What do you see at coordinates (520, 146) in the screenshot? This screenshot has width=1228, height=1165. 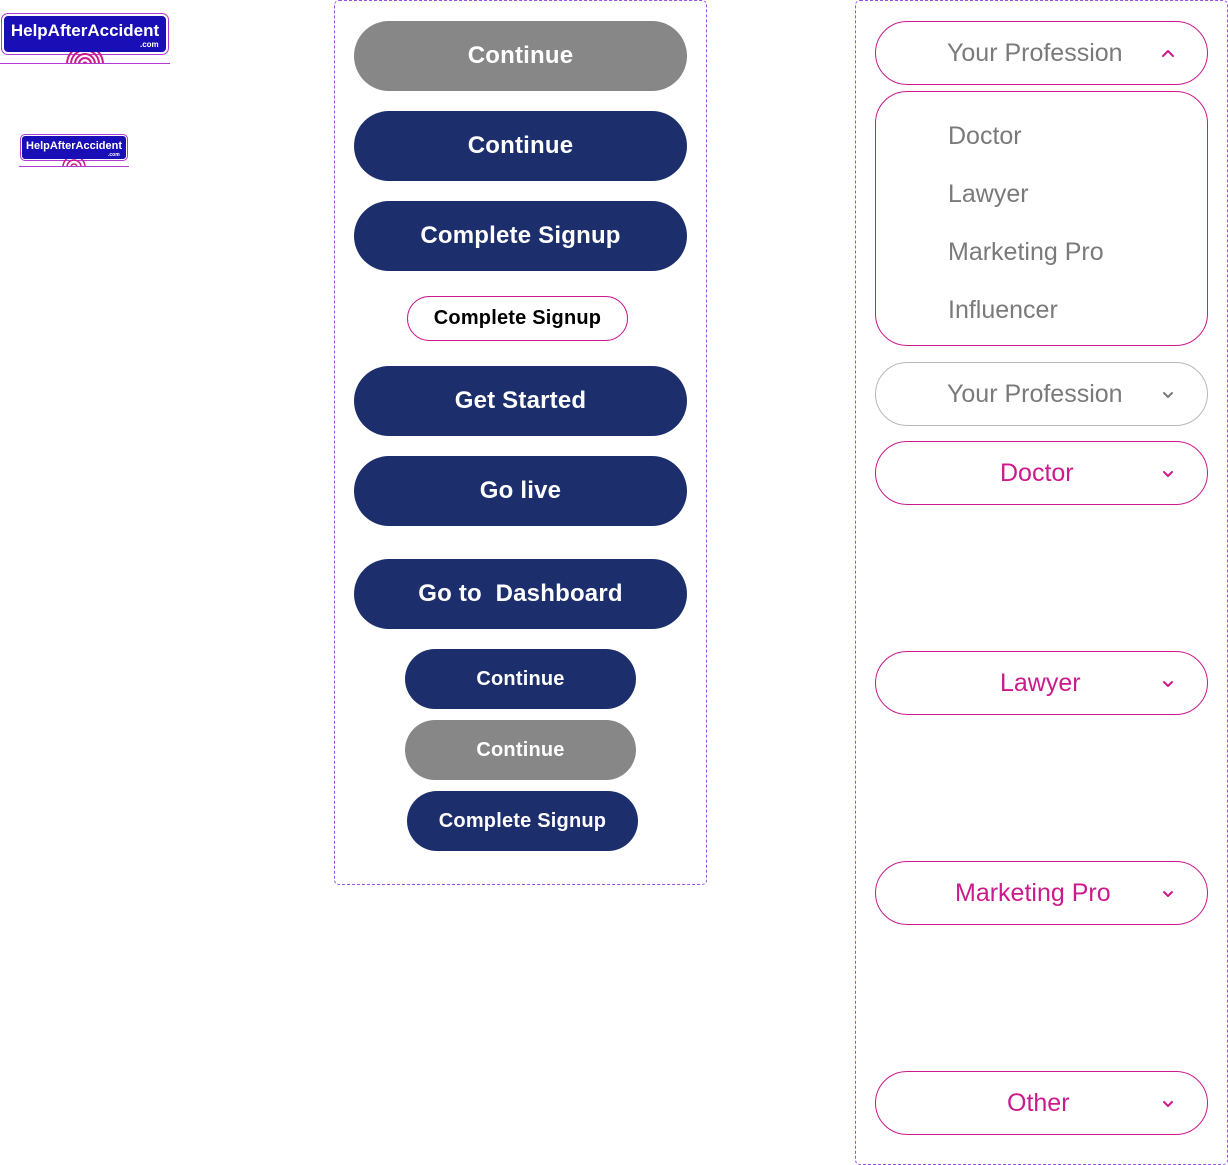 I see `continue-button: Continue` at bounding box center [520, 146].